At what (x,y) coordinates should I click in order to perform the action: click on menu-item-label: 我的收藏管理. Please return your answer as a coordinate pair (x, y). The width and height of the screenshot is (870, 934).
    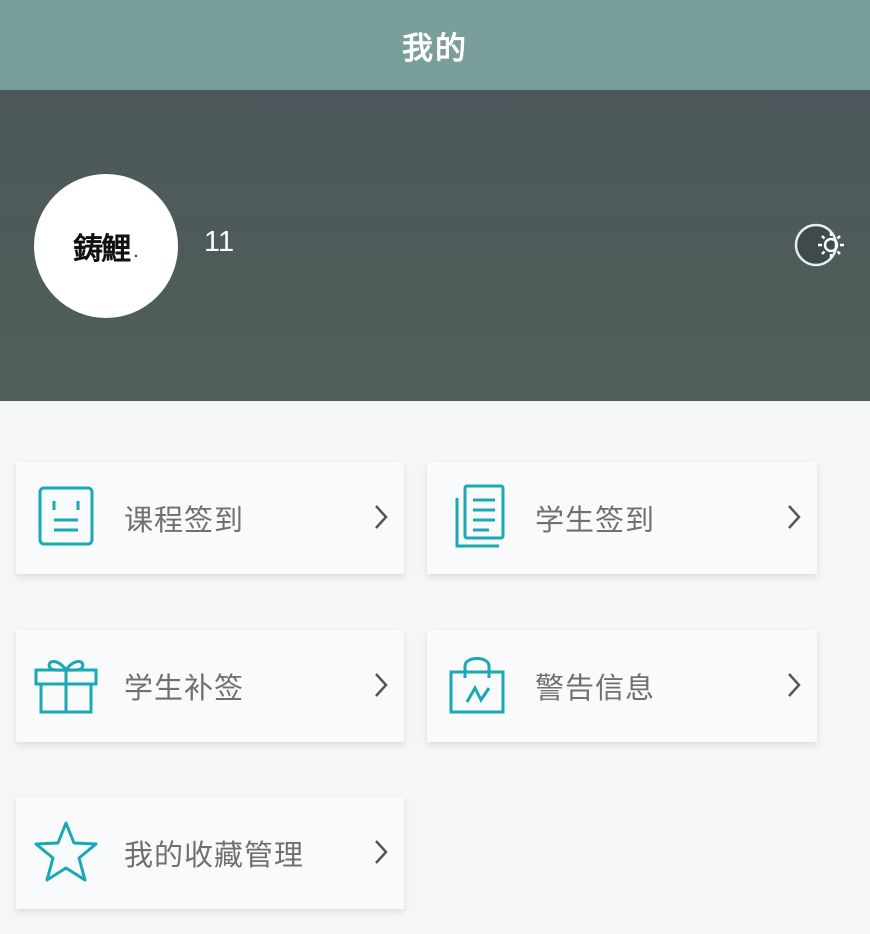
    Looking at the image, I should click on (214, 855).